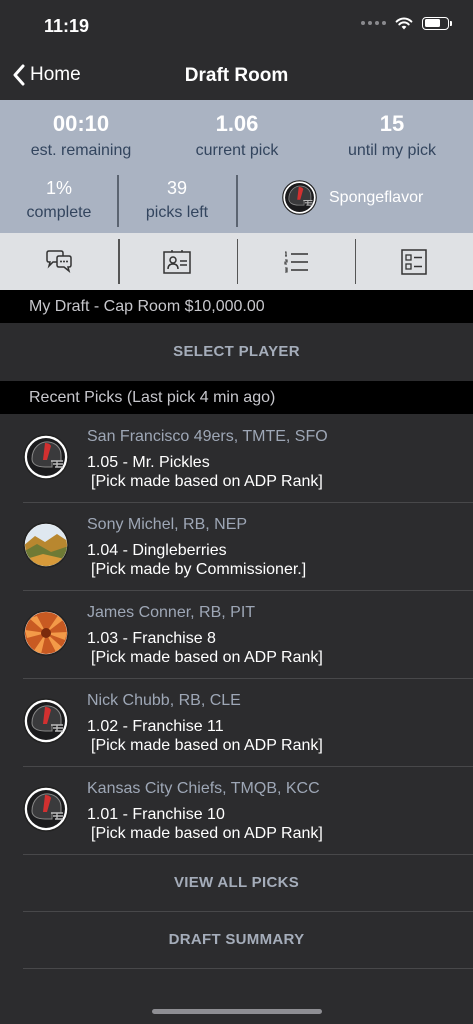 The width and height of the screenshot is (473, 1024). Describe the element at coordinates (58, 188) in the screenshot. I see `complete-value: 1%` at that location.